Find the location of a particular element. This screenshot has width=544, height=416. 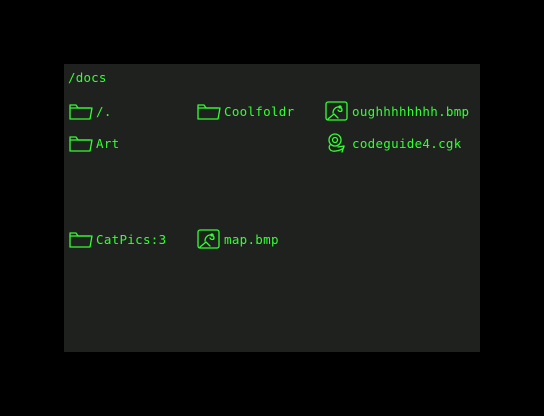

item-label: /. is located at coordinates (104, 111).